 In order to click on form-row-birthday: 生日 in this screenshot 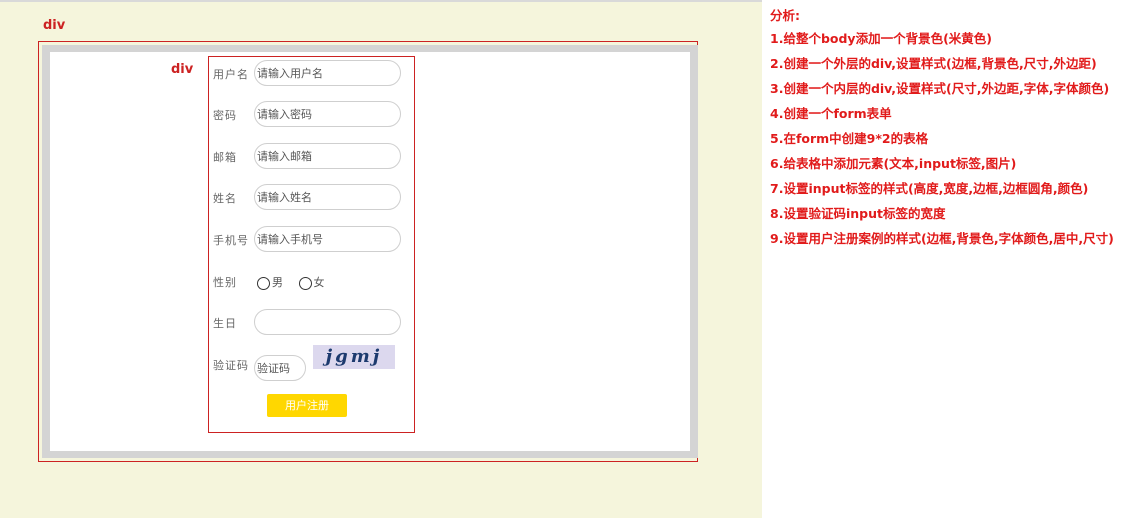, I will do `click(311, 323)`.